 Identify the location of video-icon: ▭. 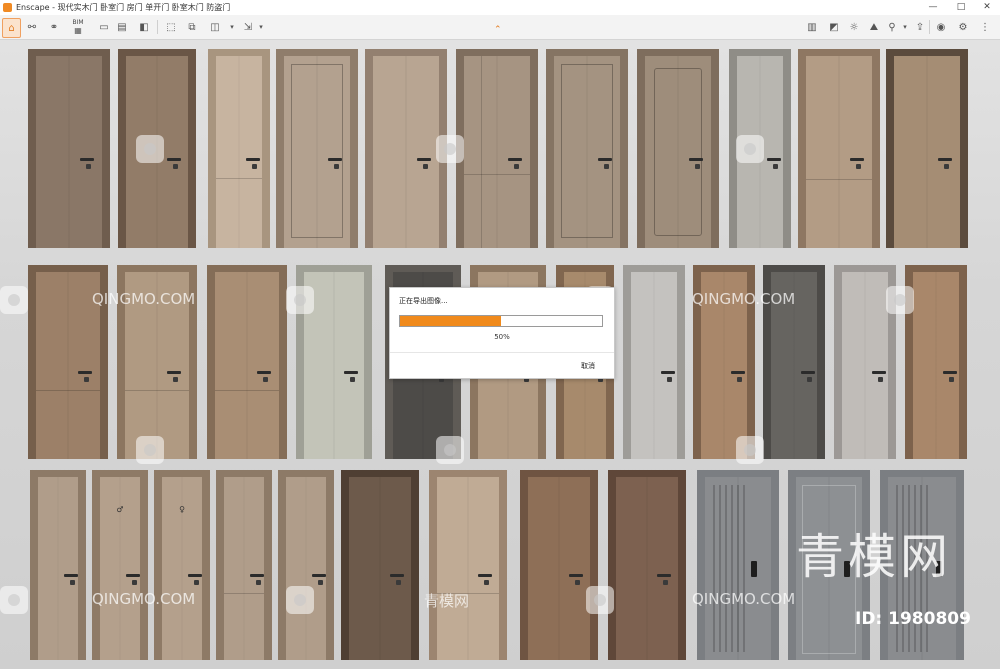
(104, 27).